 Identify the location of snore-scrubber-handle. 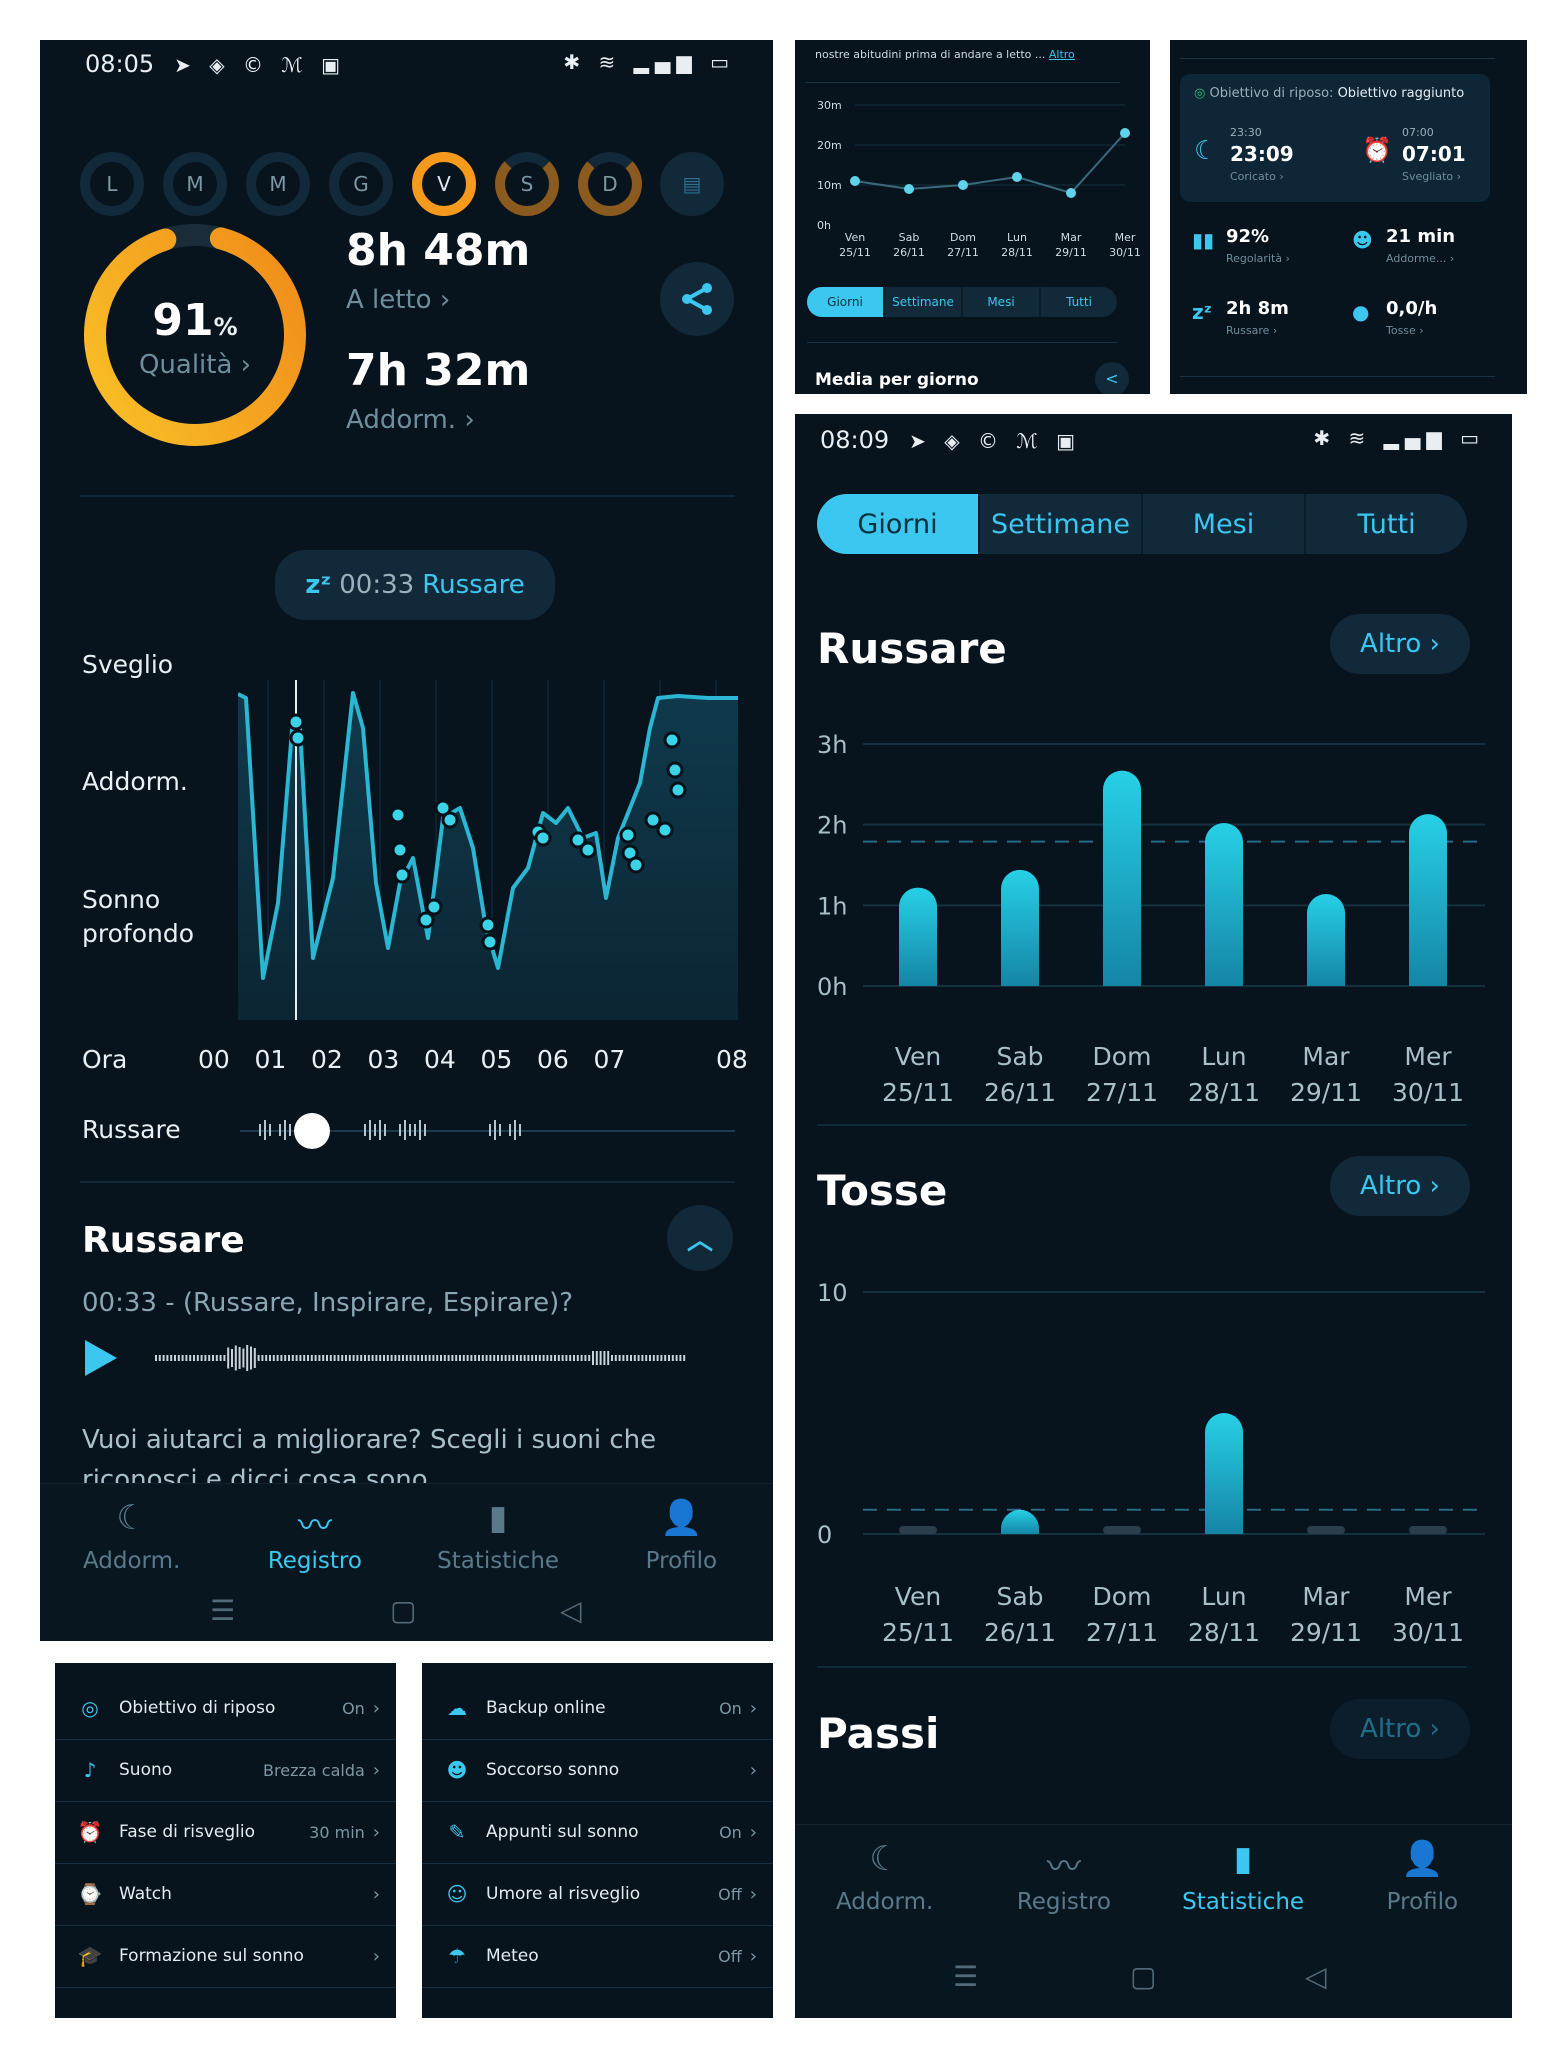
(312, 1131).